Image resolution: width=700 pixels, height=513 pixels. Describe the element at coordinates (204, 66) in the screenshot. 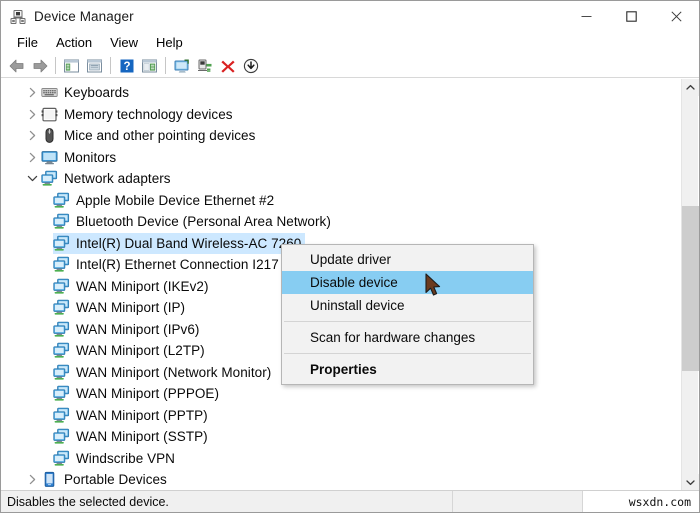

I see `update-driver-button` at that location.